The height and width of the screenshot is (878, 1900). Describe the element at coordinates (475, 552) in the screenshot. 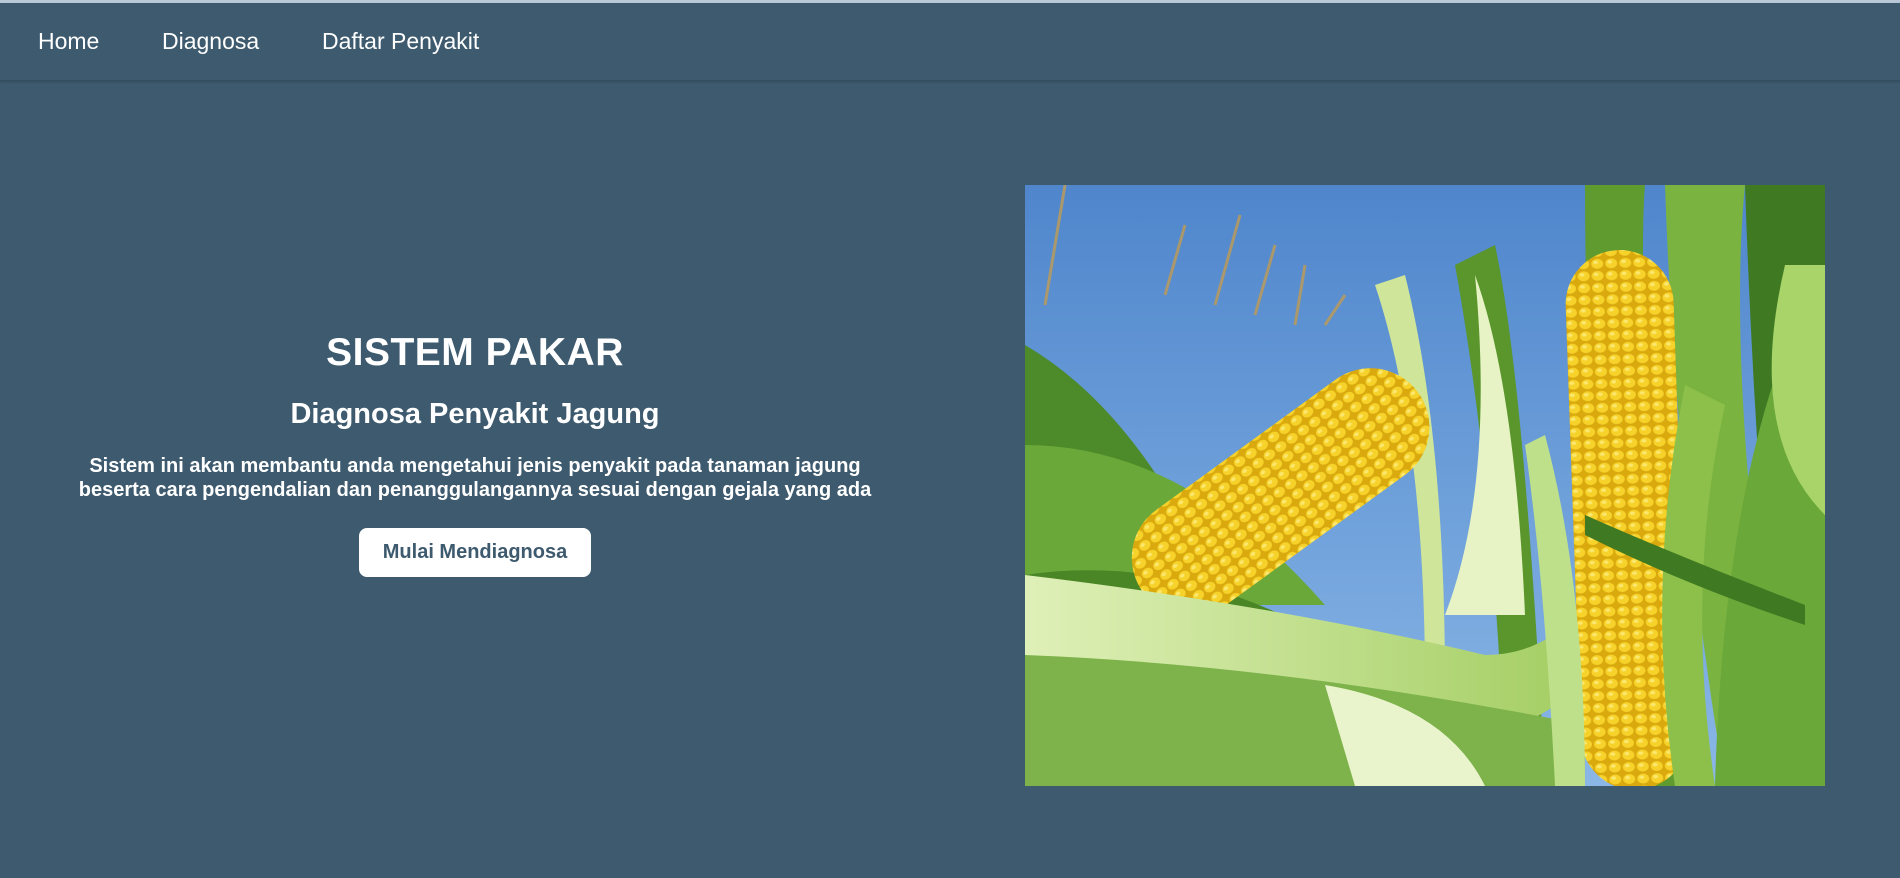

I see `start-diagnosis-button: Mulai Mendiagnosa` at that location.